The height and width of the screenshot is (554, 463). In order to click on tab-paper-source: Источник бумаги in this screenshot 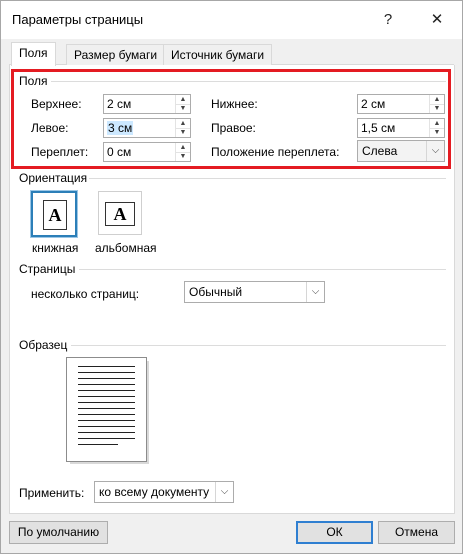, I will do `click(218, 54)`.